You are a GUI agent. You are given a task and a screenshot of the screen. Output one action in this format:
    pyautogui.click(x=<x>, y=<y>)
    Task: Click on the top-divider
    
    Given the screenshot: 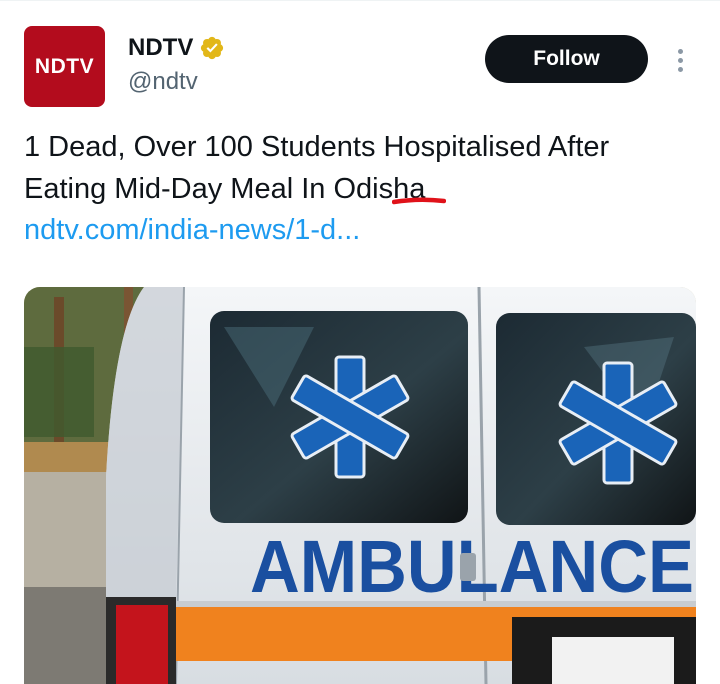 What is the action you would take?
    pyautogui.click(x=360, y=0)
    